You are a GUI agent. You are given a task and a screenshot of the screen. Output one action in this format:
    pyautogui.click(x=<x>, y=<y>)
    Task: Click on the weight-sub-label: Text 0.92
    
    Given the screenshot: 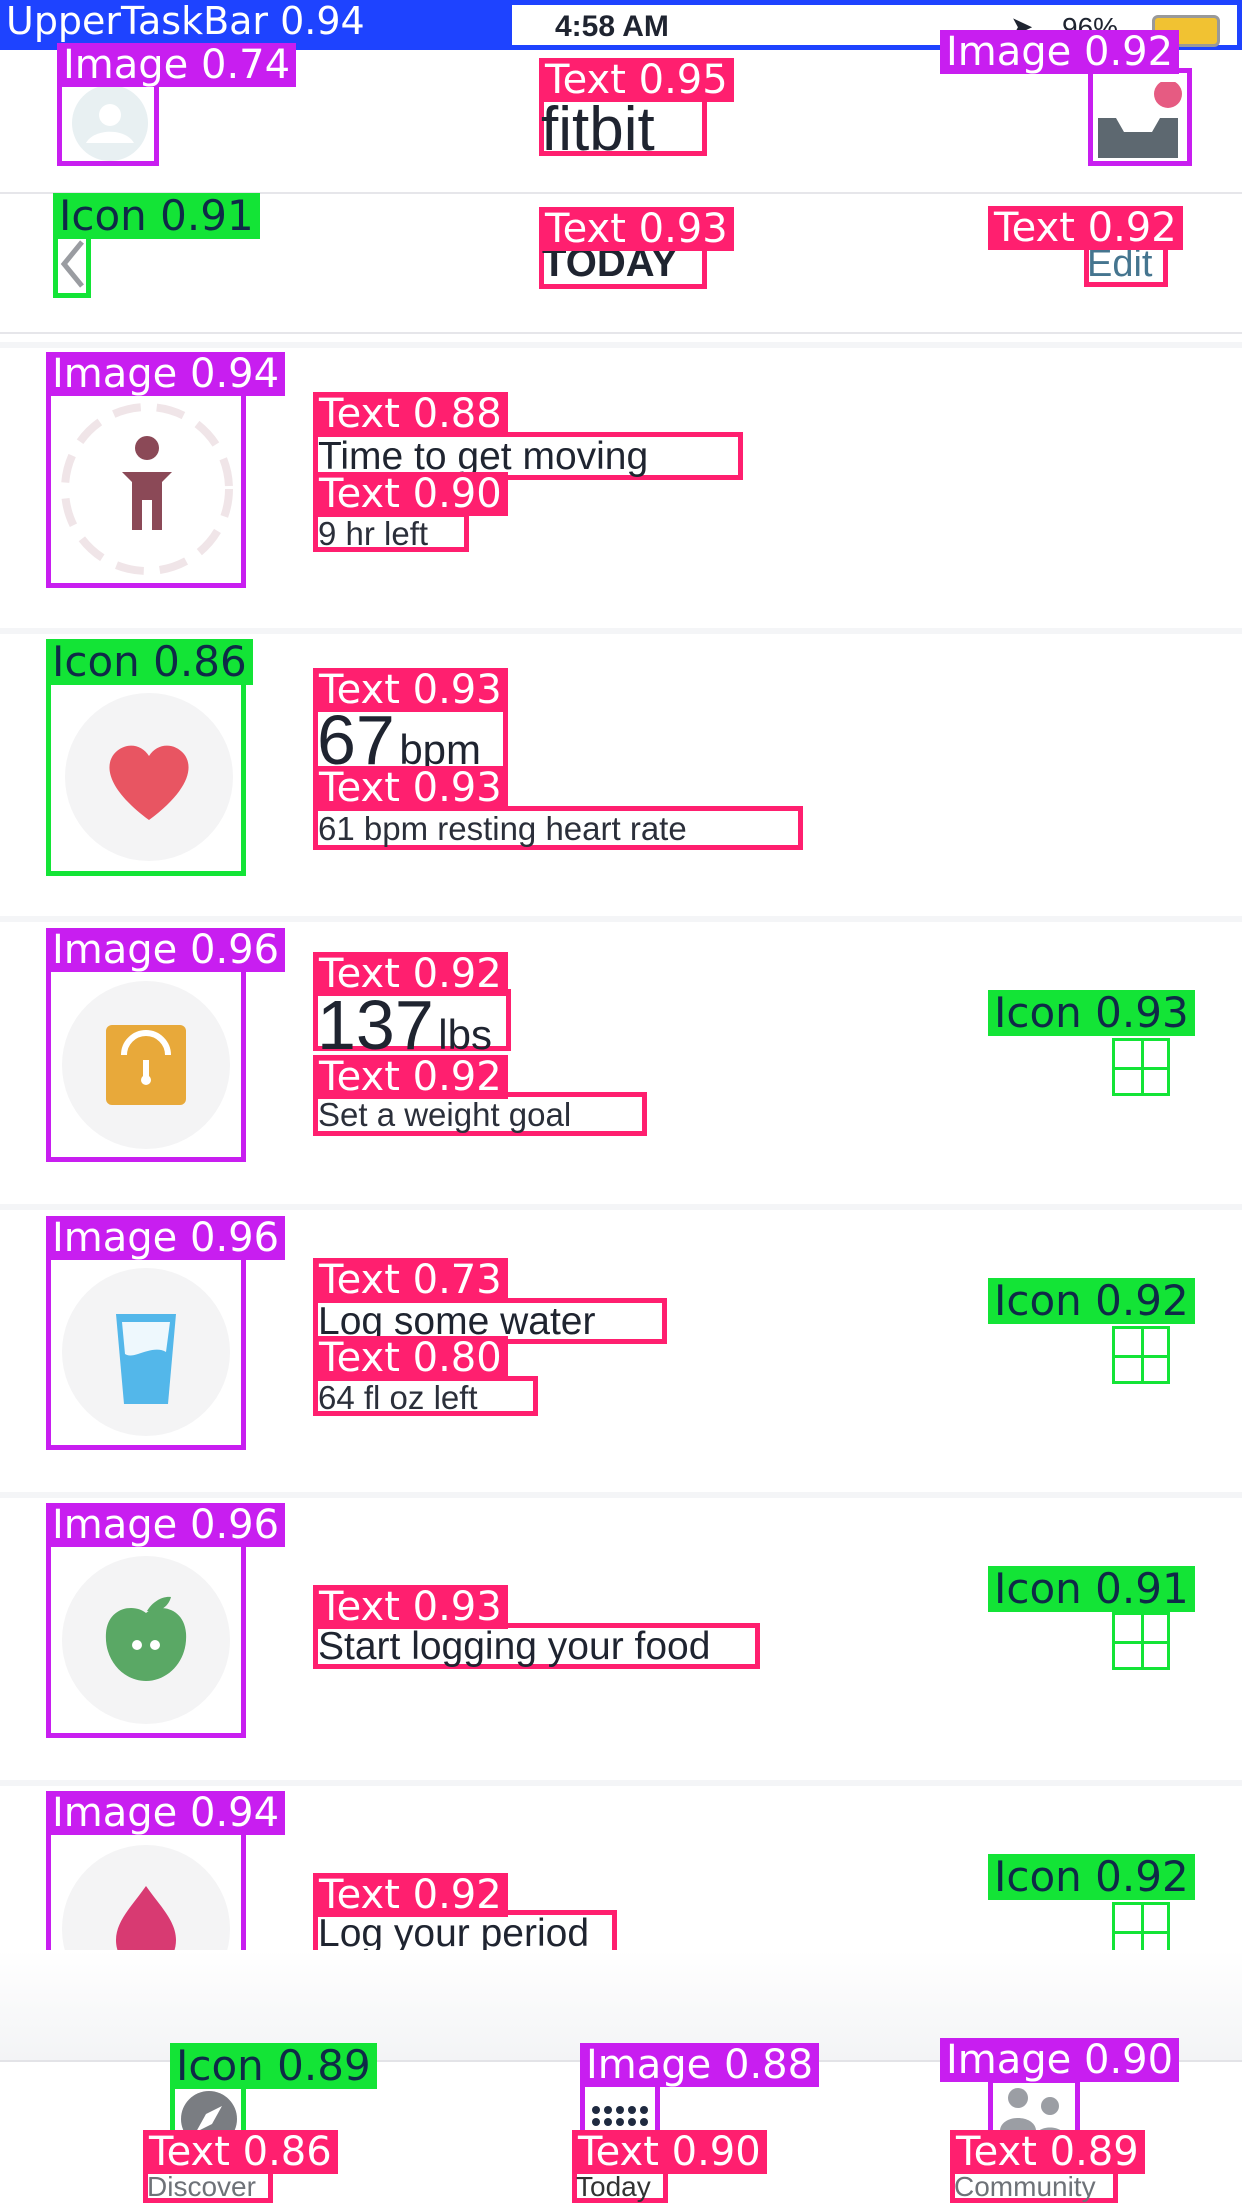 What is the action you would take?
    pyautogui.click(x=410, y=1077)
    